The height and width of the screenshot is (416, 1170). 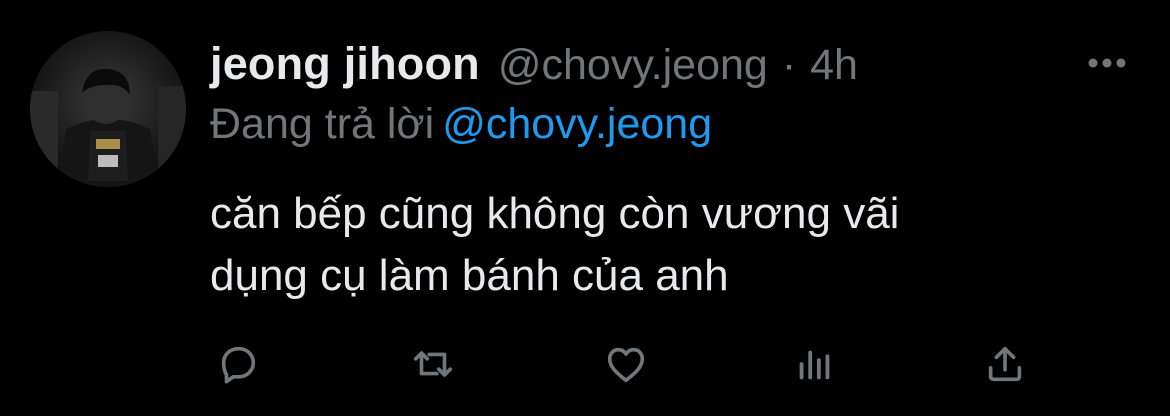 What do you see at coordinates (834, 65) in the screenshot?
I see `timestamp: 4h` at bounding box center [834, 65].